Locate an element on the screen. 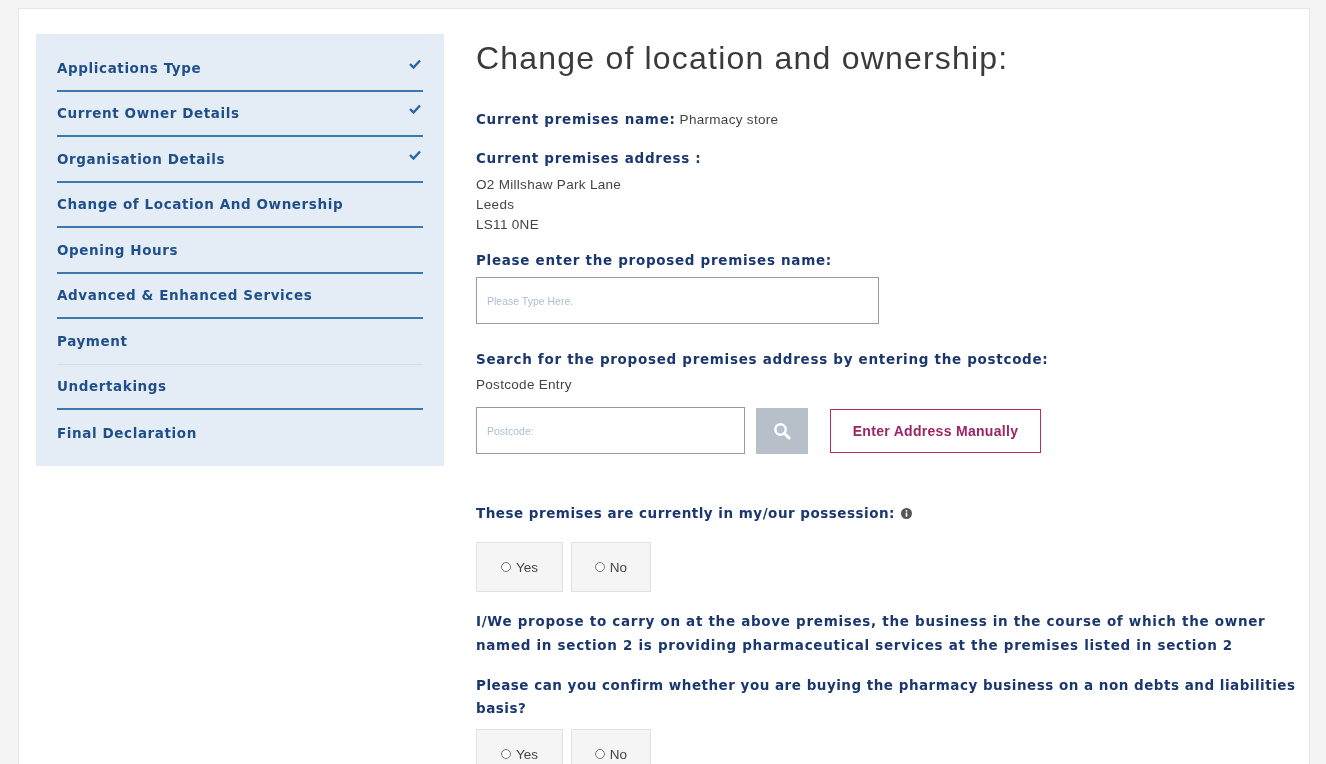 Image resolution: width=1326 pixels, height=764 pixels. address-line: Leeds is located at coordinates (496, 205).